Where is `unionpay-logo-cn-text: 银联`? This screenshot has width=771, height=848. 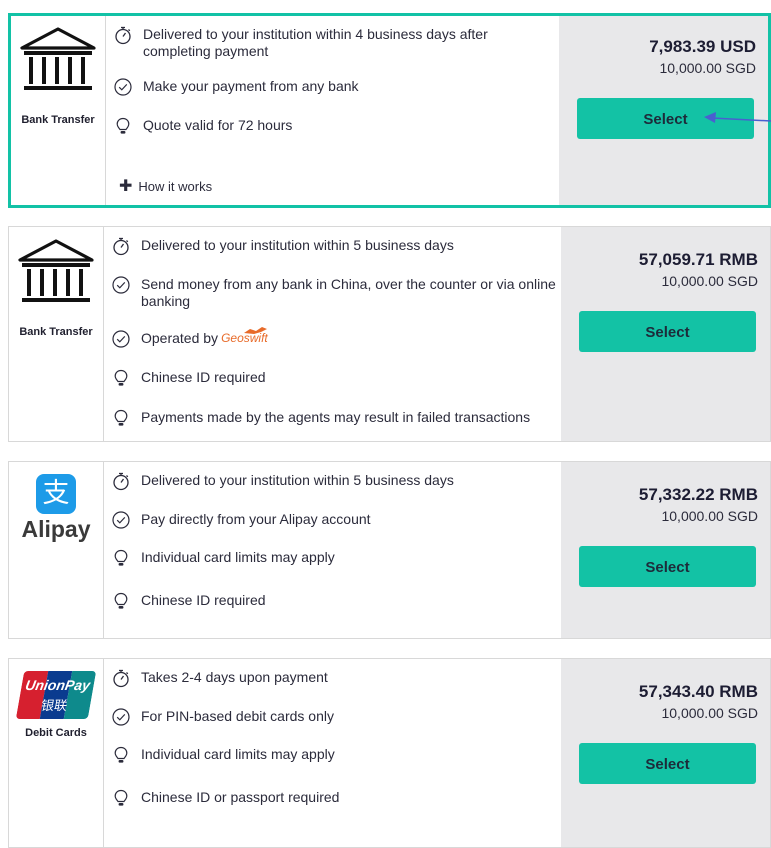 unionpay-logo-cn-text: 银联 is located at coordinates (54, 706).